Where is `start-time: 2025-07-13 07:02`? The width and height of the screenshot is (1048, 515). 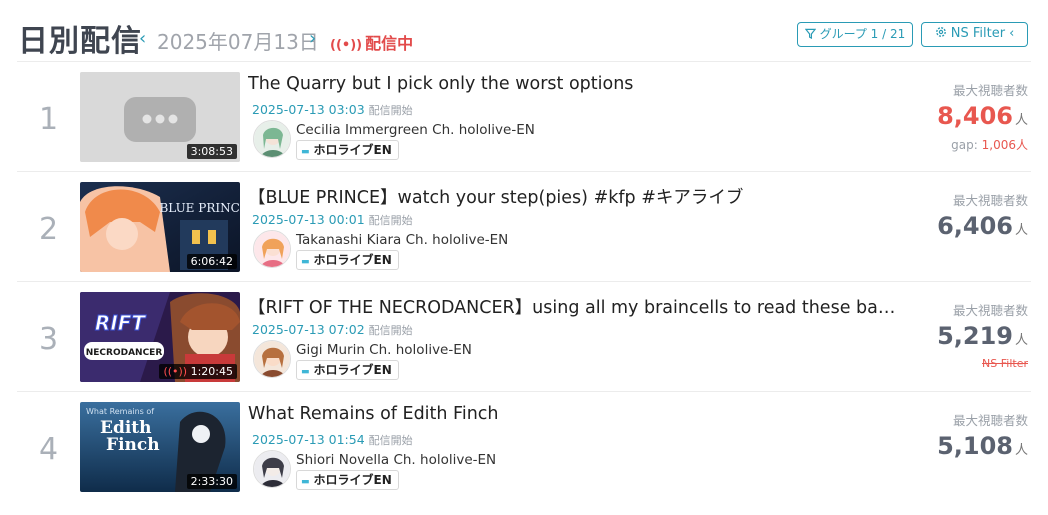 start-time: 2025-07-13 07:02 is located at coordinates (308, 329).